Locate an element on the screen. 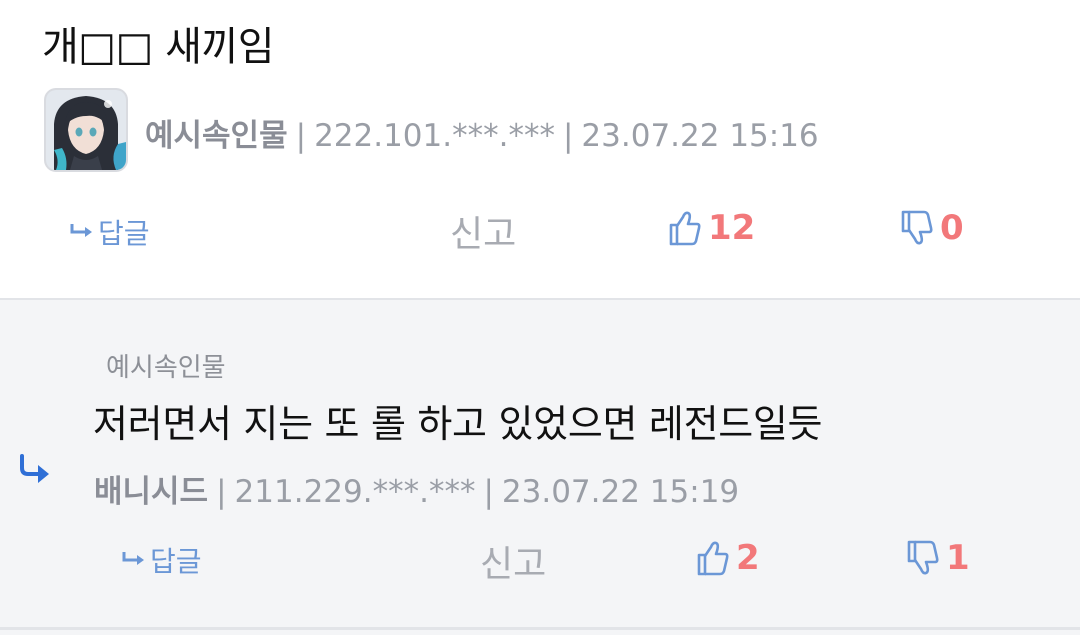  downvote-button: 0 is located at coordinates (932, 228).